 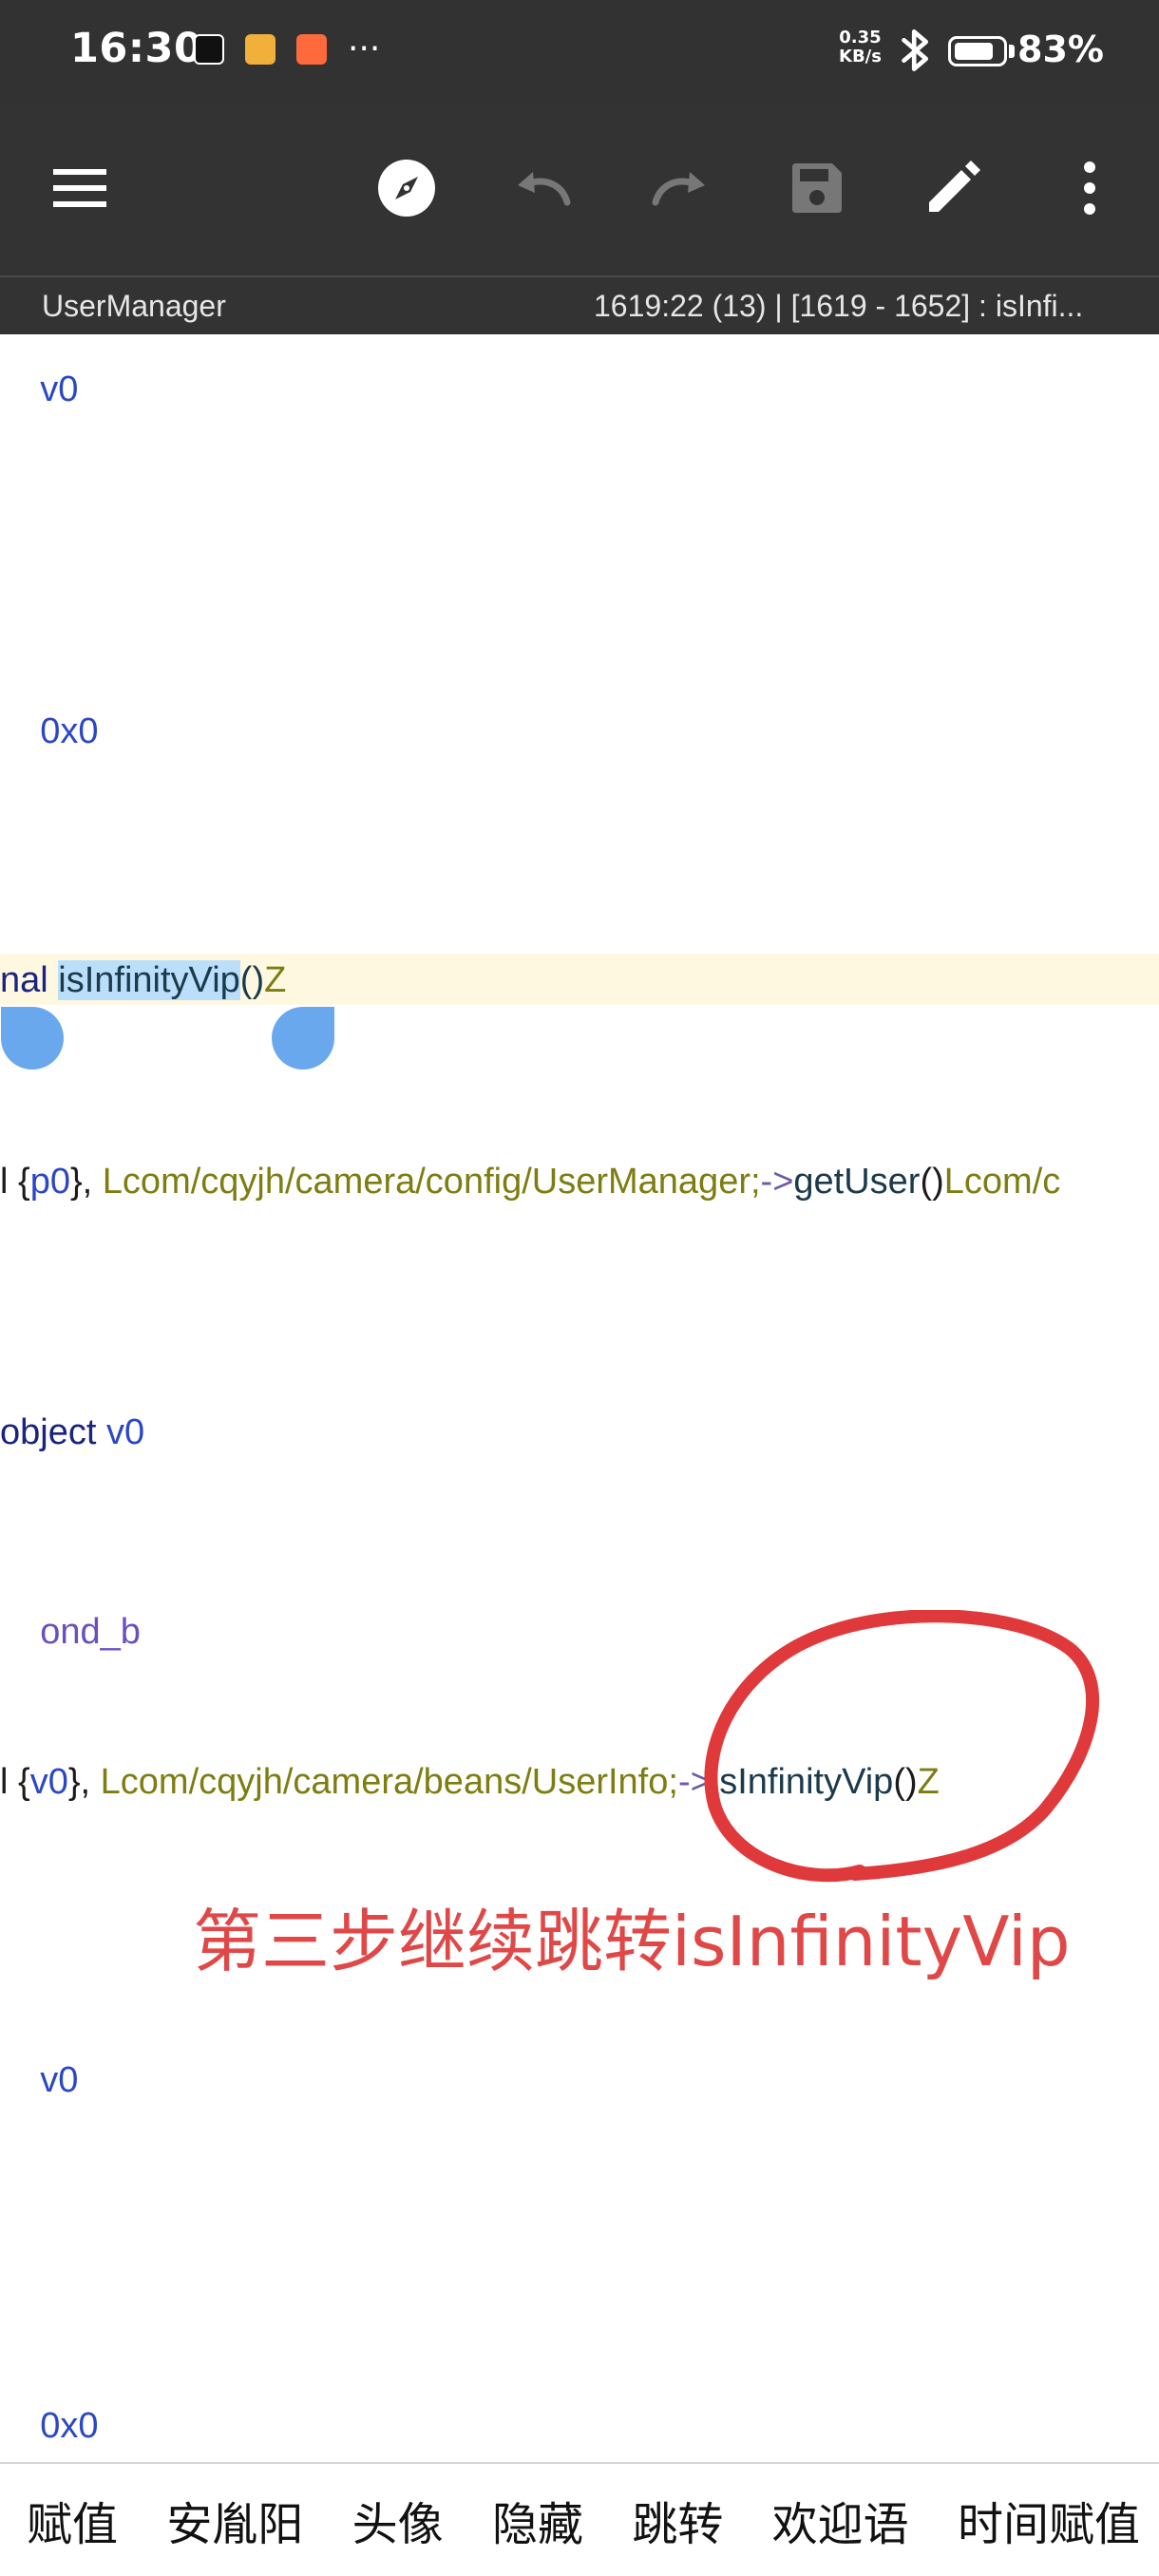 What do you see at coordinates (209, 49) in the screenshot?
I see `tiktok-icon` at bounding box center [209, 49].